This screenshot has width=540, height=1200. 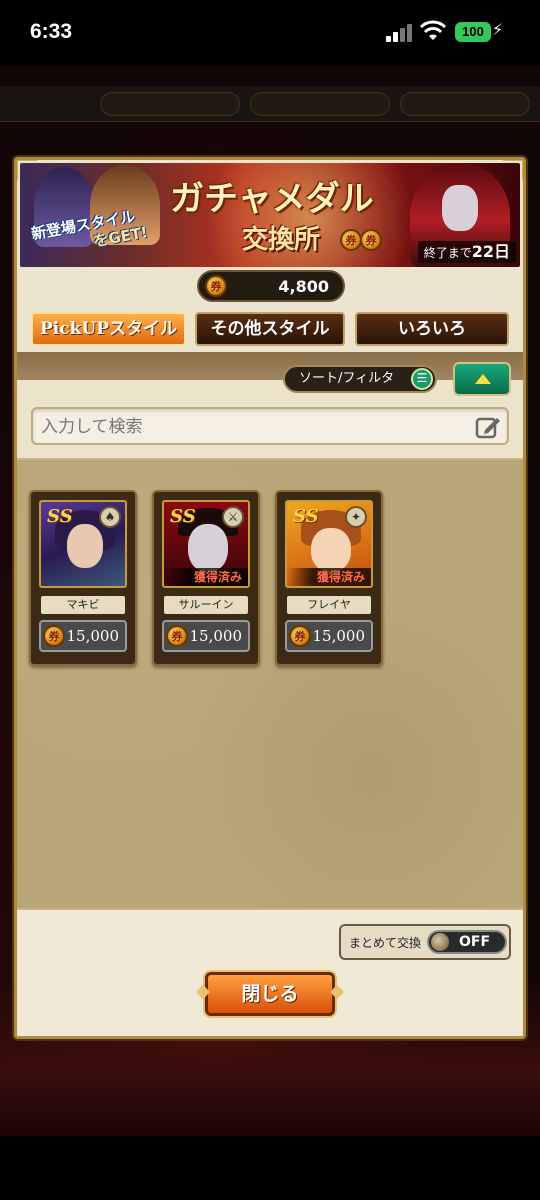 What do you see at coordinates (83, 544) in the screenshot?
I see `character-portrait: SS ♠` at bounding box center [83, 544].